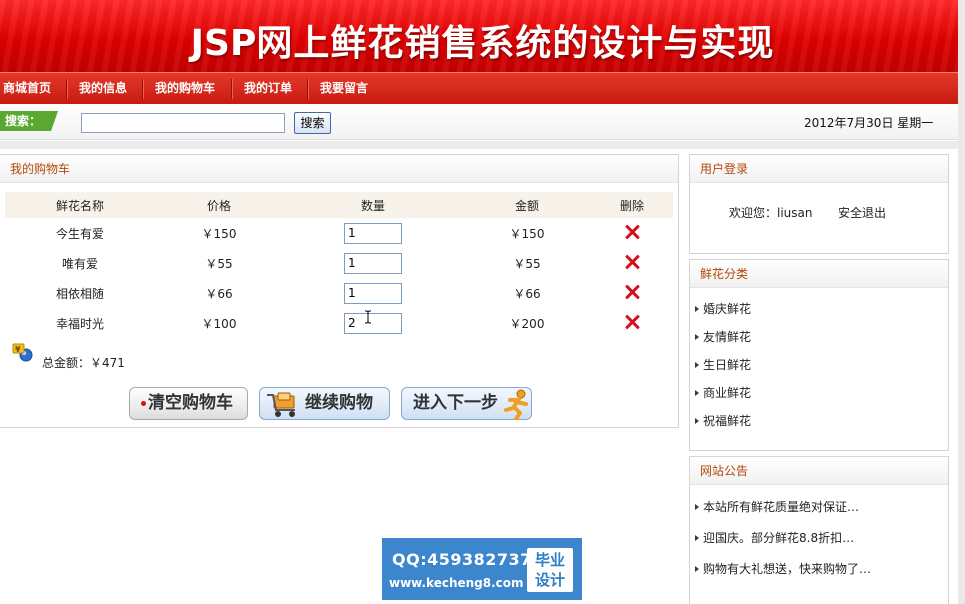 The width and height of the screenshot is (965, 604). Describe the element at coordinates (727, 421) in the screenshot. I see `category-link: 祝福鲜花` at that location.